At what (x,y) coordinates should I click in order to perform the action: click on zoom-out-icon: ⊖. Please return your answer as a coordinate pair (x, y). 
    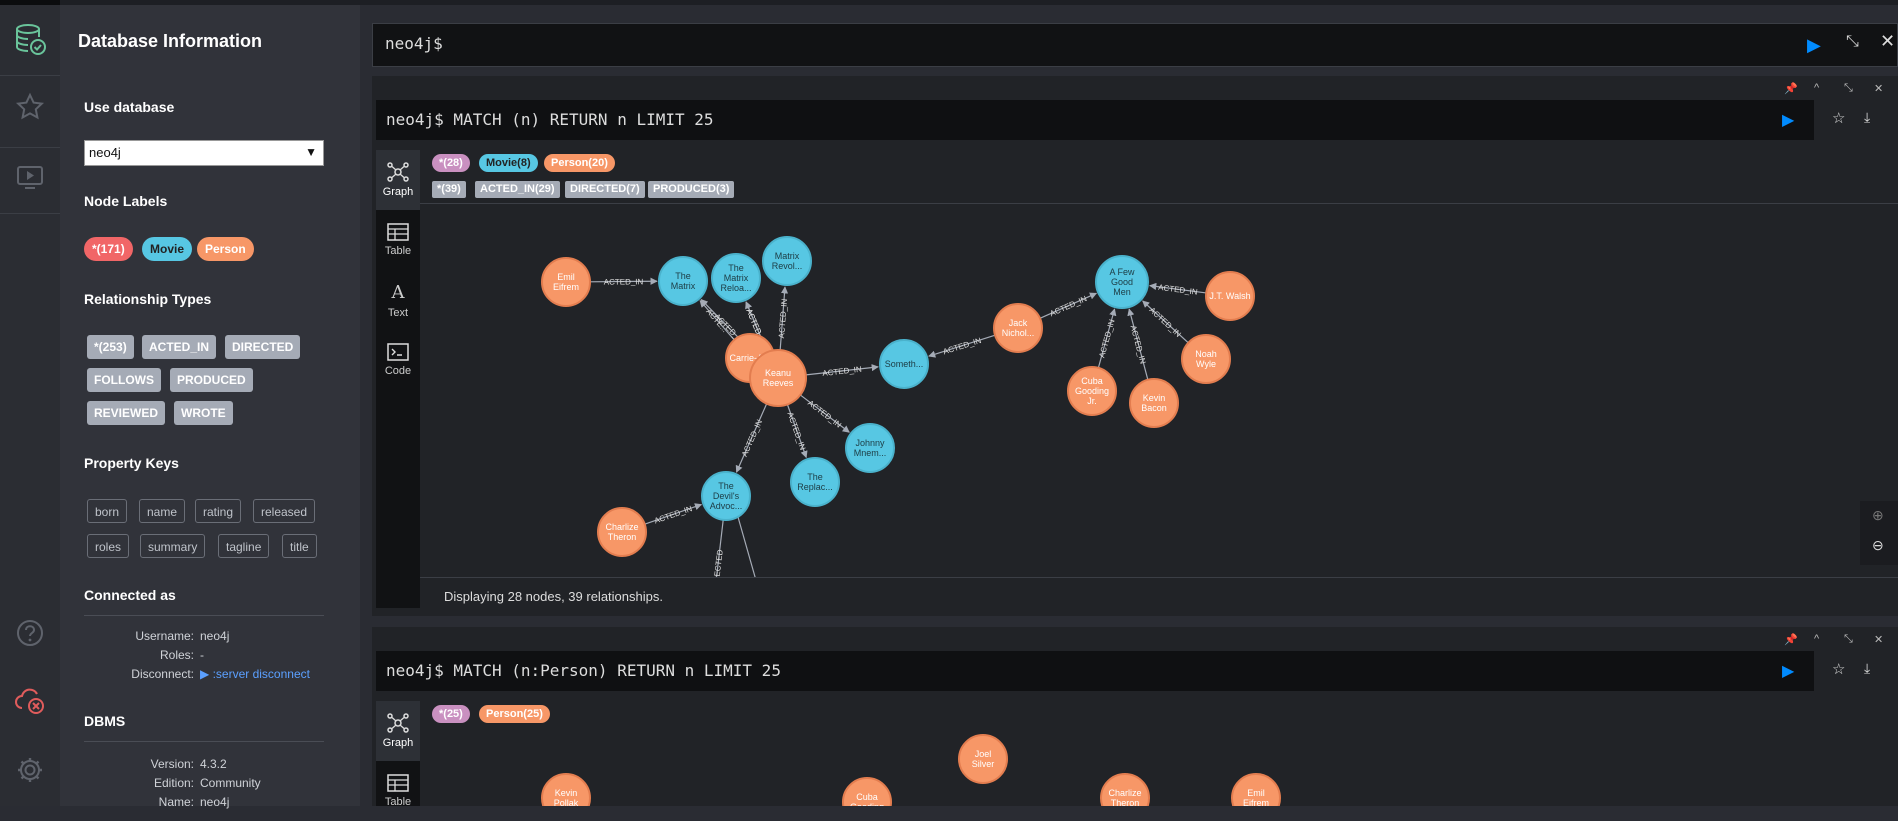
    Looking at the image, I should click on (1878, 545).